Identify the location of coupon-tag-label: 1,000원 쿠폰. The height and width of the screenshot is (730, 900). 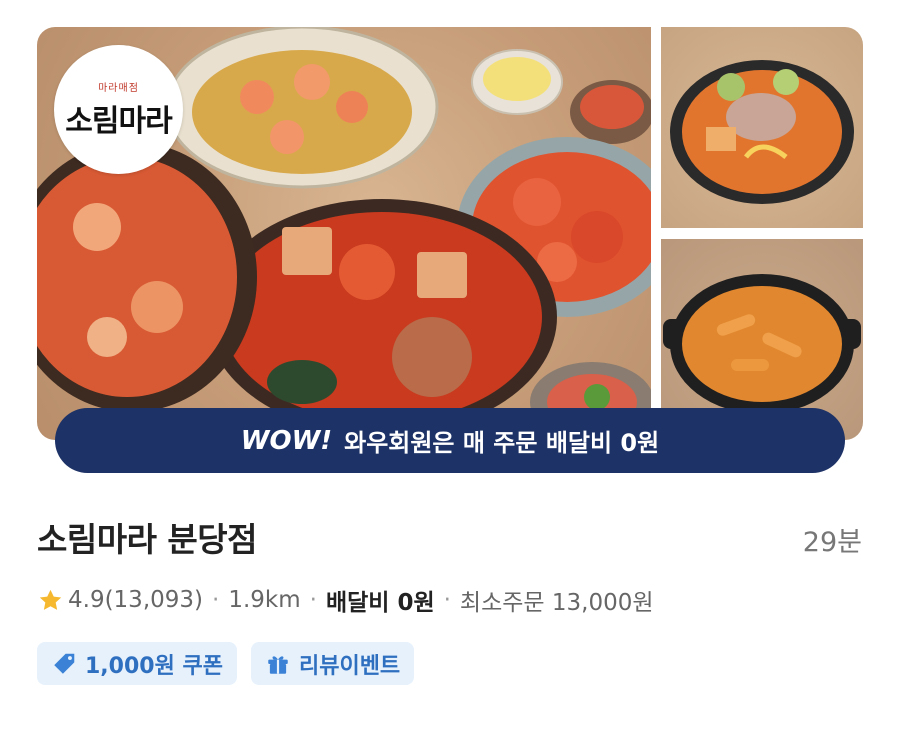
(154, 666).